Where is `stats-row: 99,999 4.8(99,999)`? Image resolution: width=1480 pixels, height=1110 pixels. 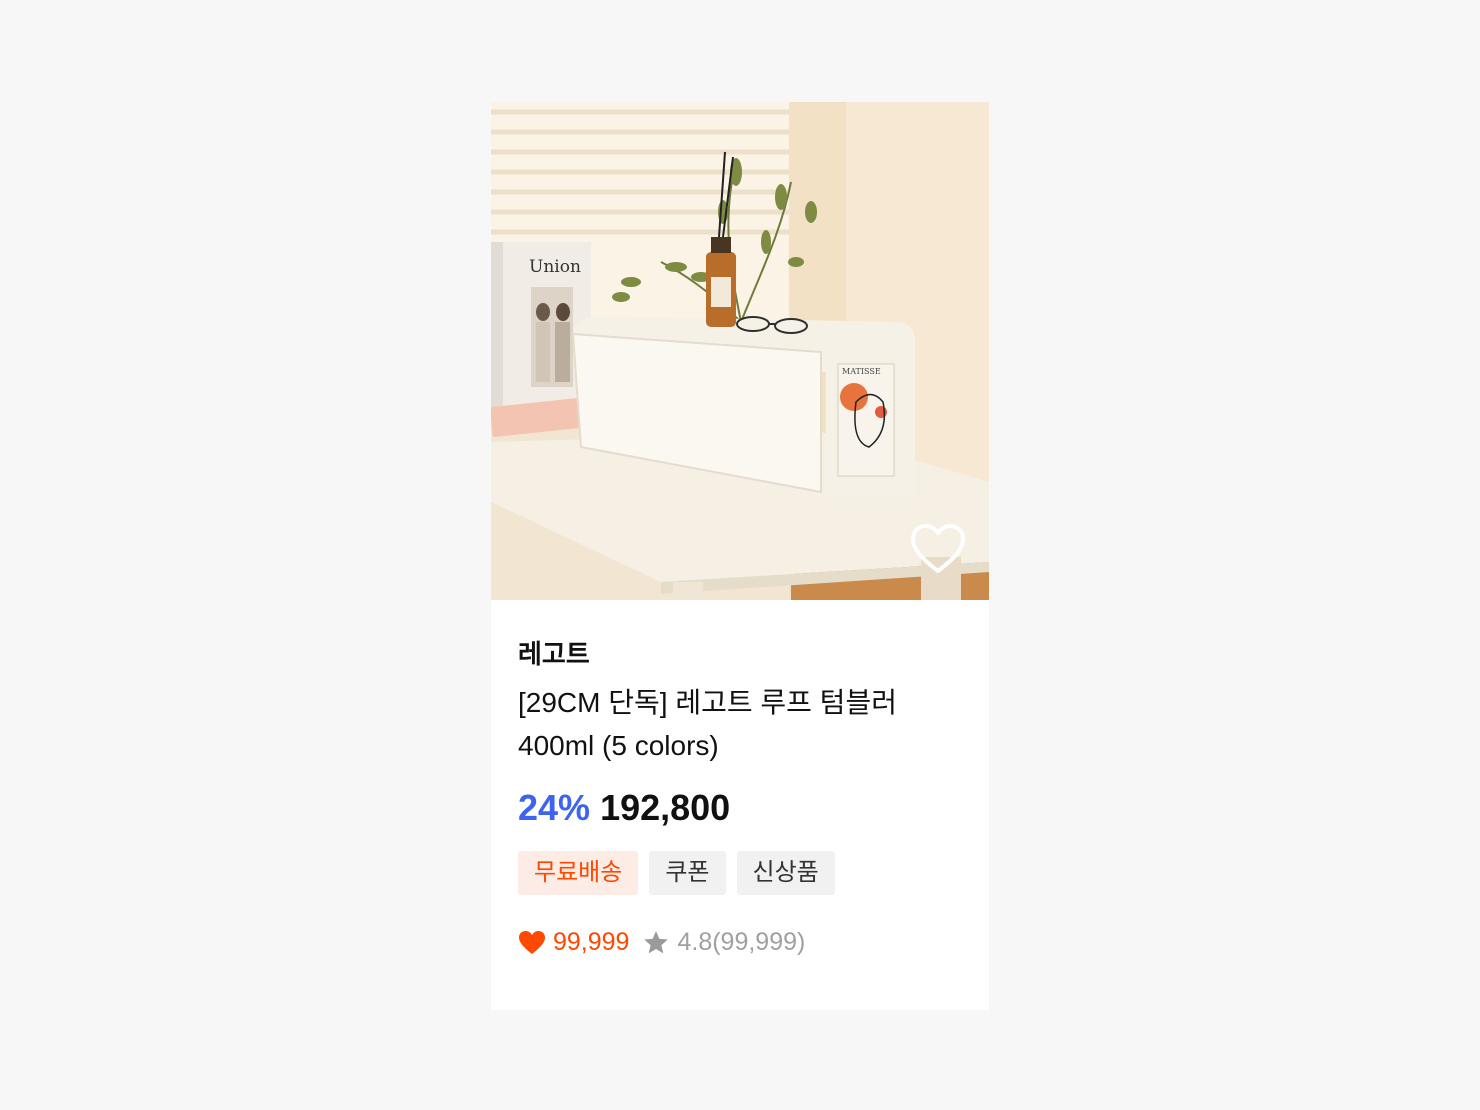 stats-row: 99,999 4.8(99,999) is located at coordinates (740, 942).